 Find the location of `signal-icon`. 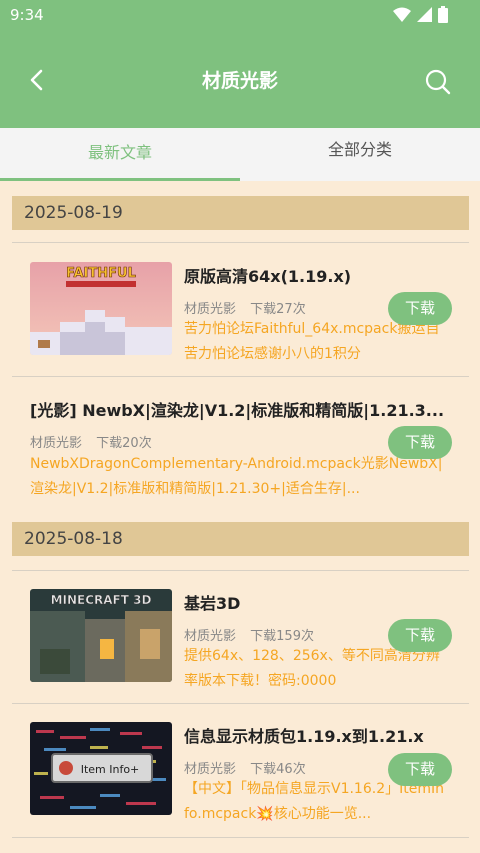

signal-icon is located at coordinates (424, 14).